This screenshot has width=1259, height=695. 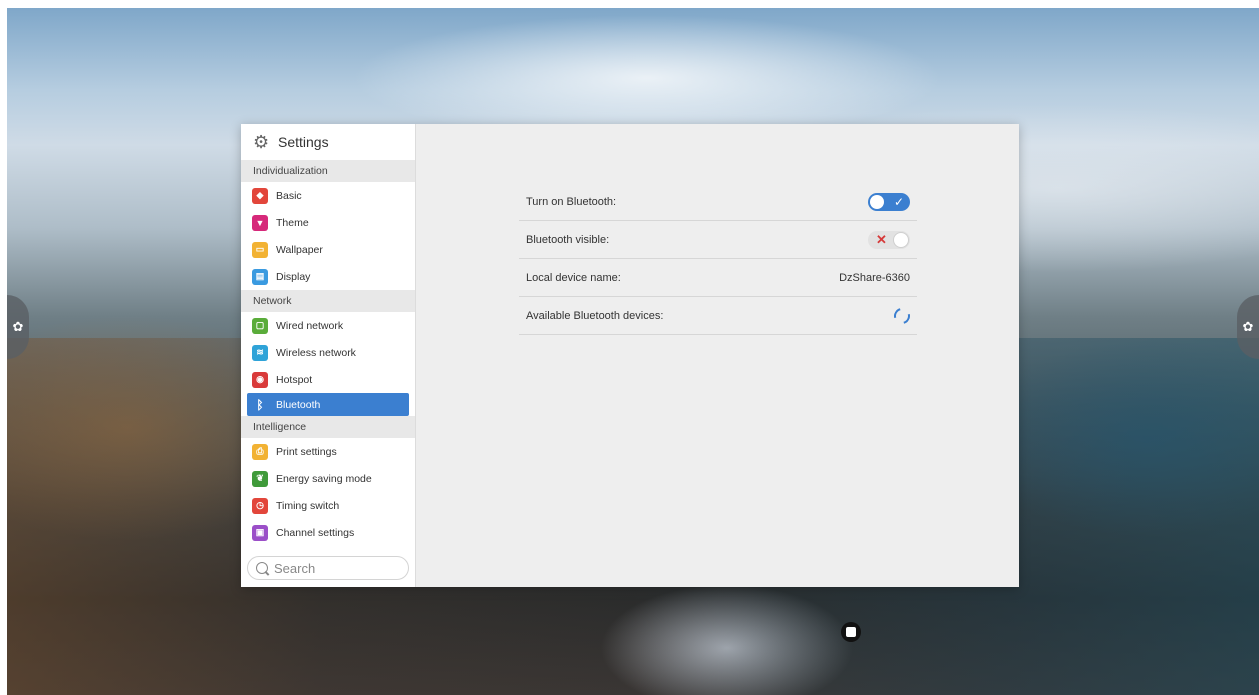 I want to click on sidebar-item-wallpaper: ▭ Wallpaper, so click(x=328, y=249).